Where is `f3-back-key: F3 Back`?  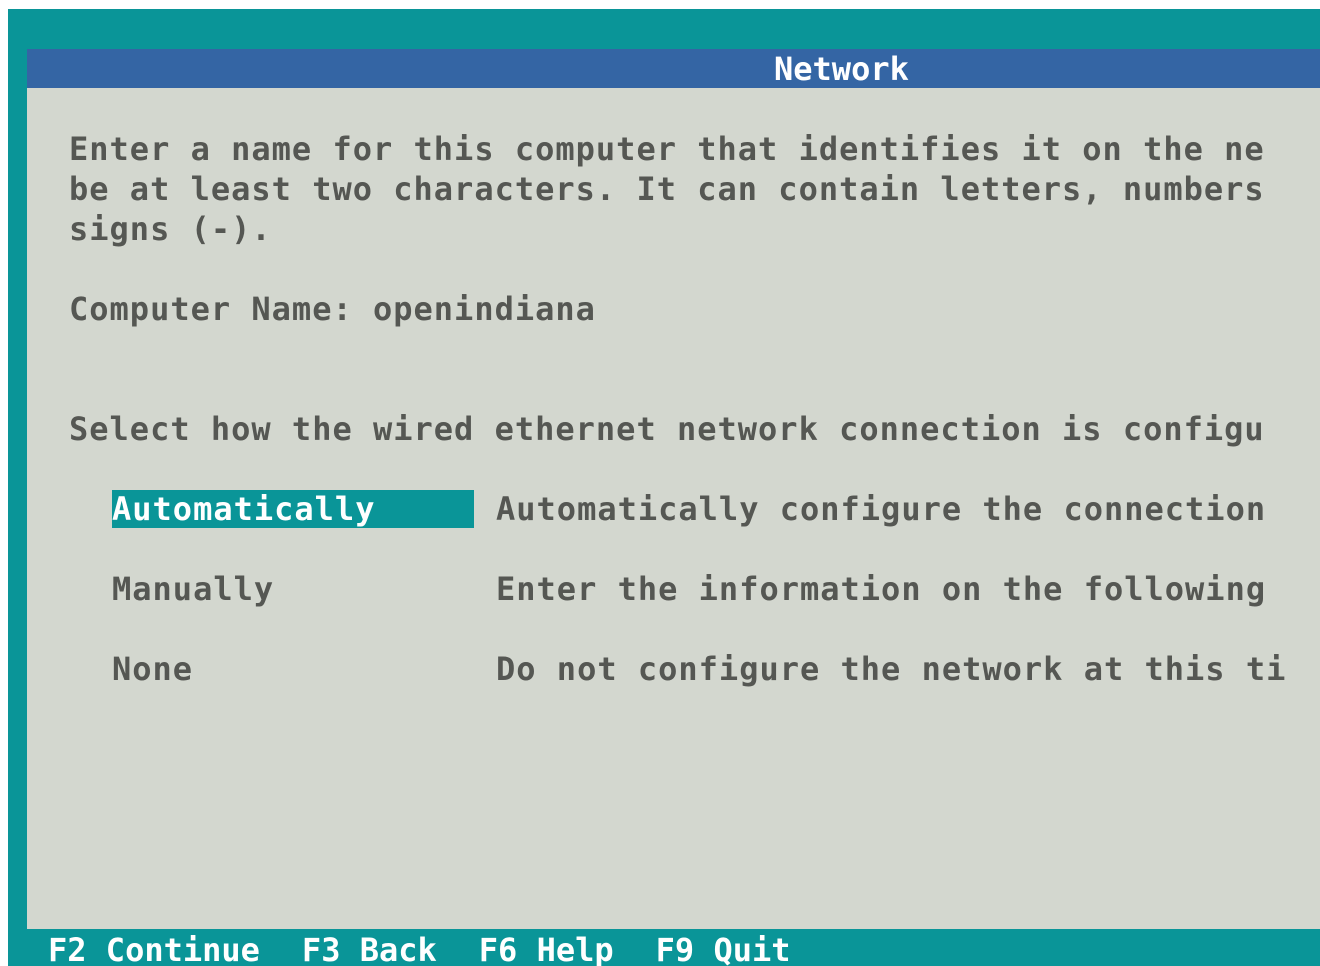
f3-back-key: F3 Back is located at coordinates (369, 948).